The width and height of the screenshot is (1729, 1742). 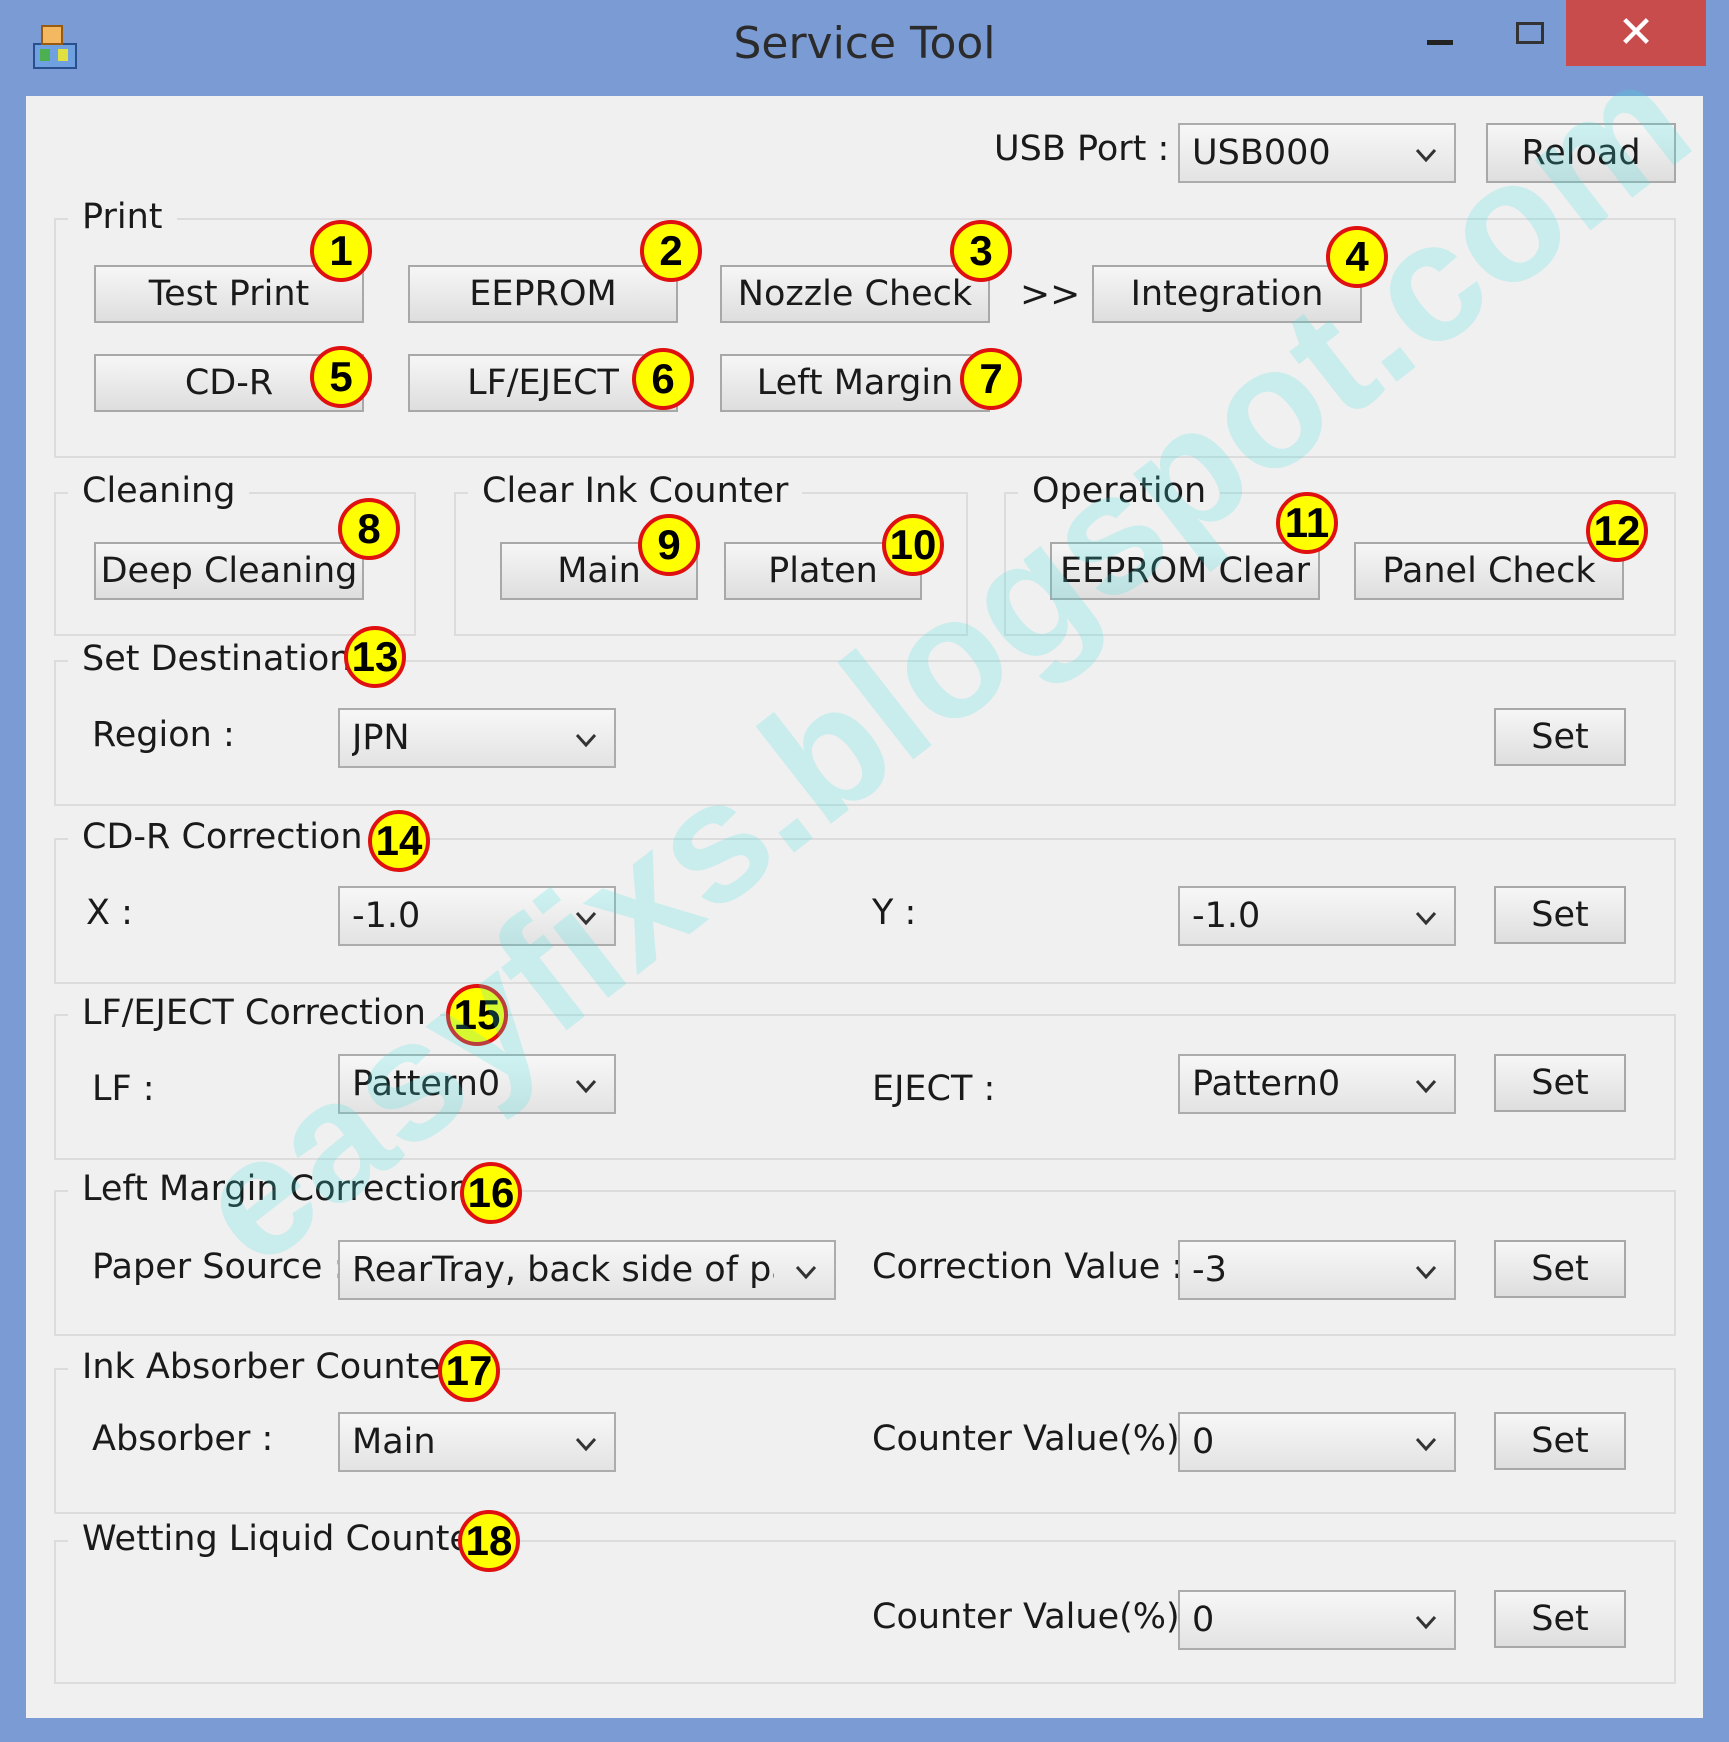 What do you see at coordinates (855, 294) in the screenshot?
I see `nozzle-check-button: Nozzle Check` at bounding box center [855, 294].